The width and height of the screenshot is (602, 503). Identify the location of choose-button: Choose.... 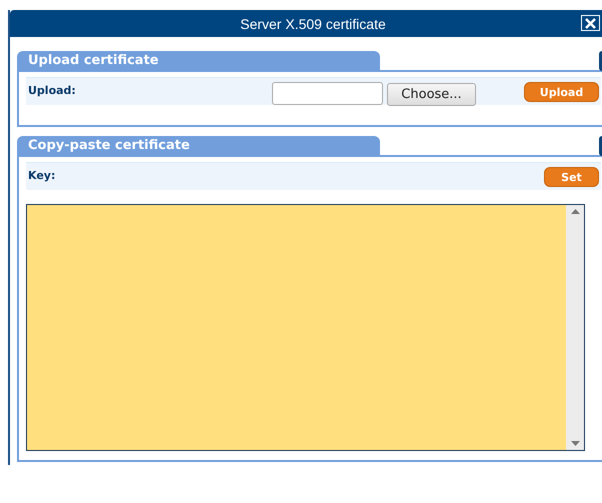
(431, 94).